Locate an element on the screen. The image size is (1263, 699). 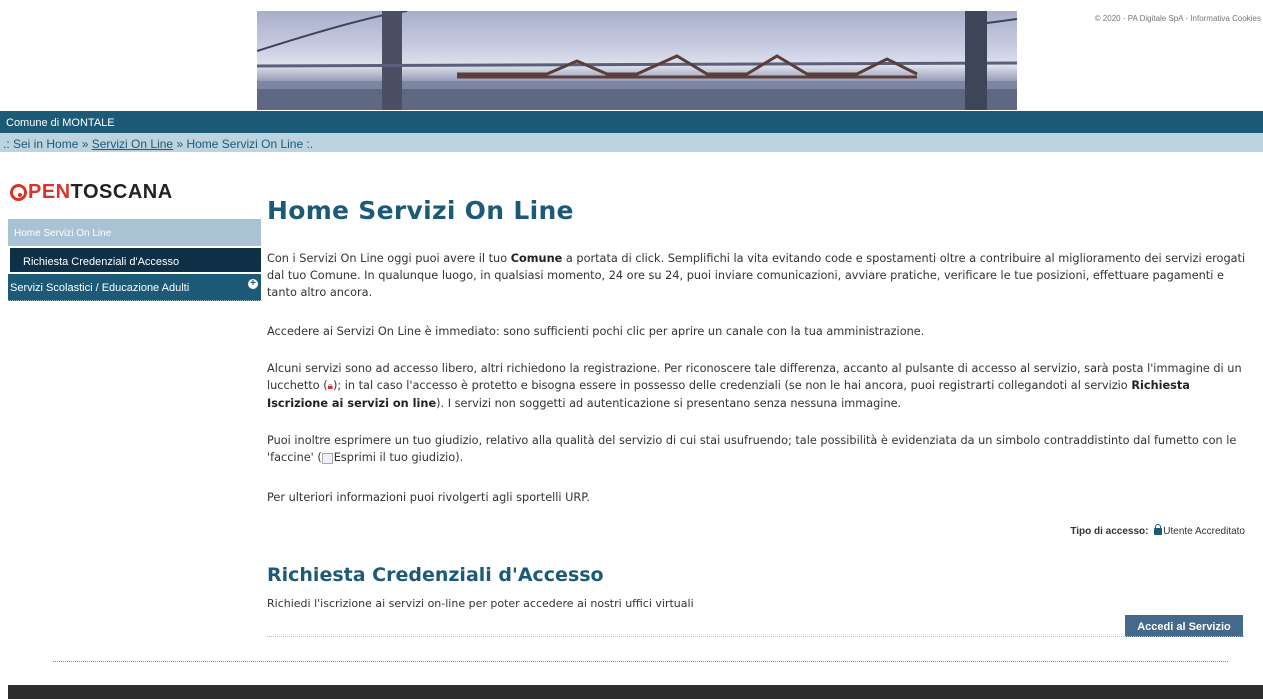
expand-plus-icon: + is located at coordinates (253, 284).